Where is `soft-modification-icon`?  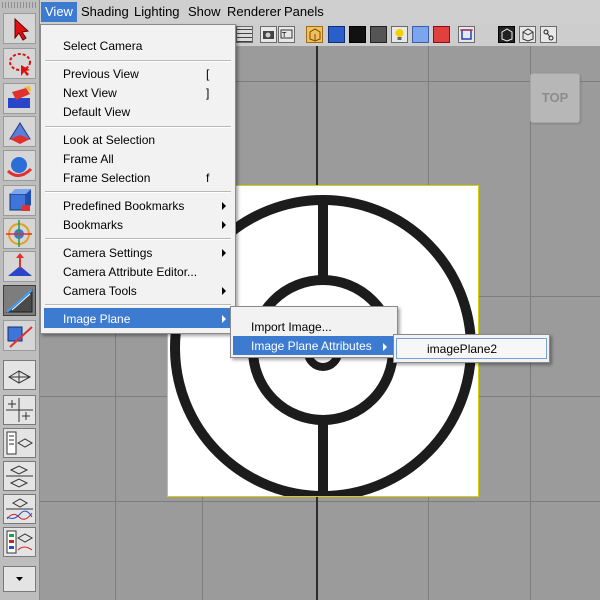
soft-modification-icon is located at coordinates (20, 264).